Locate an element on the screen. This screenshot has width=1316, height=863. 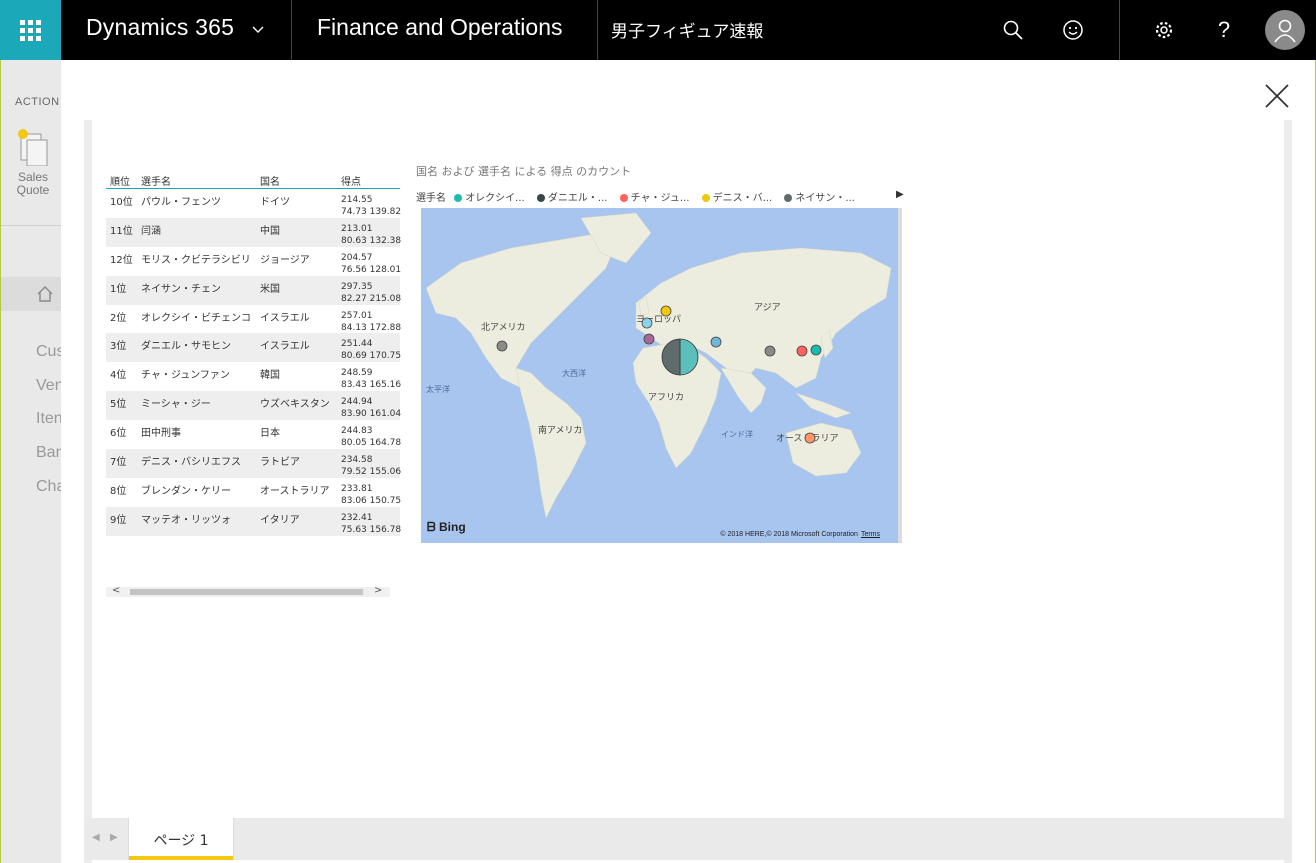
home-icon is located at coordinates (45, 294).